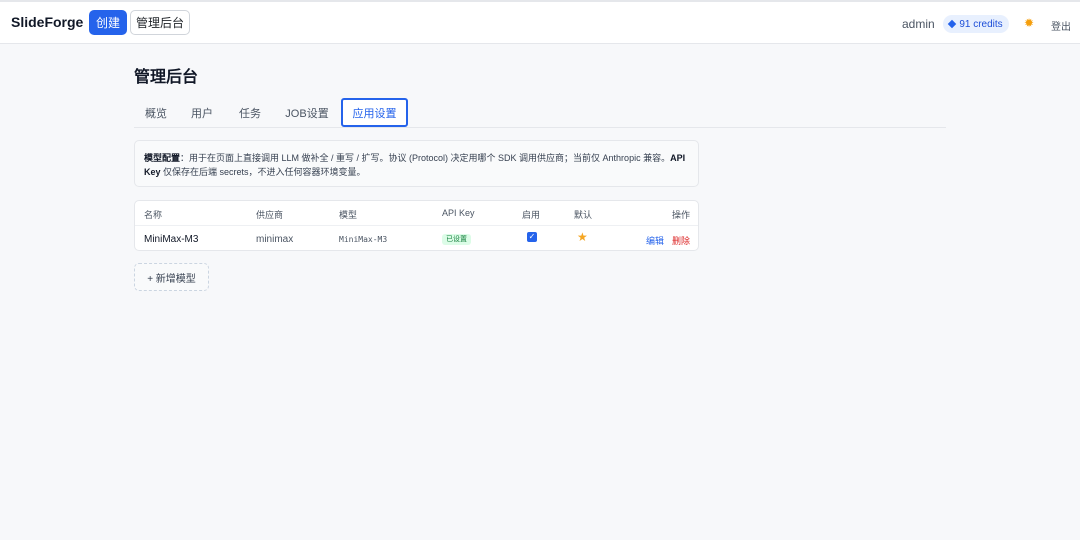 This screenshot has width=1080, height=540. Describe the element at coordinates (171, 277) in the screenshot. I see `add-model-button: + 新增模型` at that location.